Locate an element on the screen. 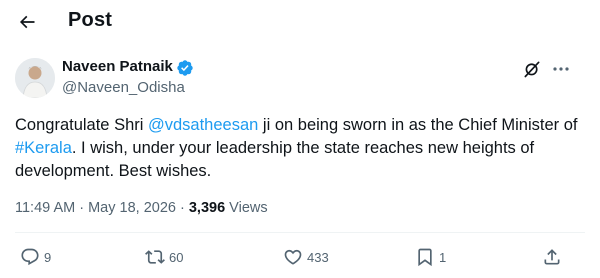 Image resolution: width=600 pixels, height=278 pixels. divider is located at coordinates (300, 232).